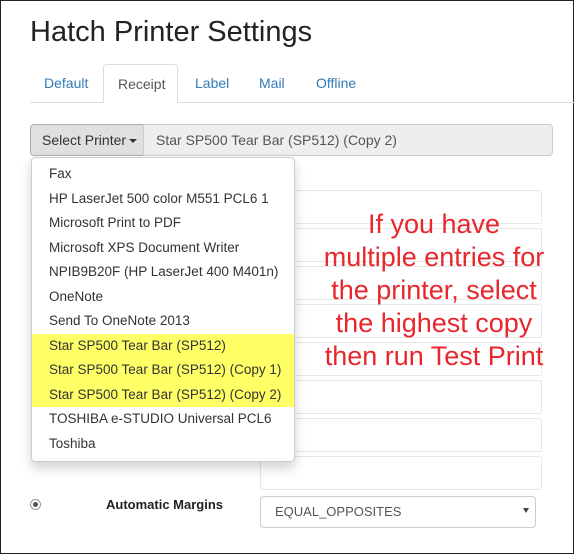  I want to click on dropdown-item: Fax, so click(163, 174).